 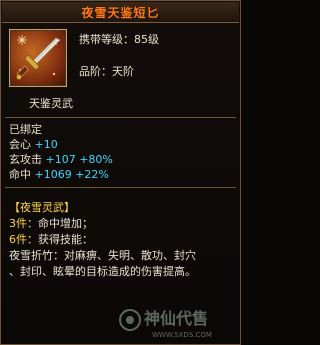 I want to click on carry-level-value: 85级, so click(x=146, y=39).